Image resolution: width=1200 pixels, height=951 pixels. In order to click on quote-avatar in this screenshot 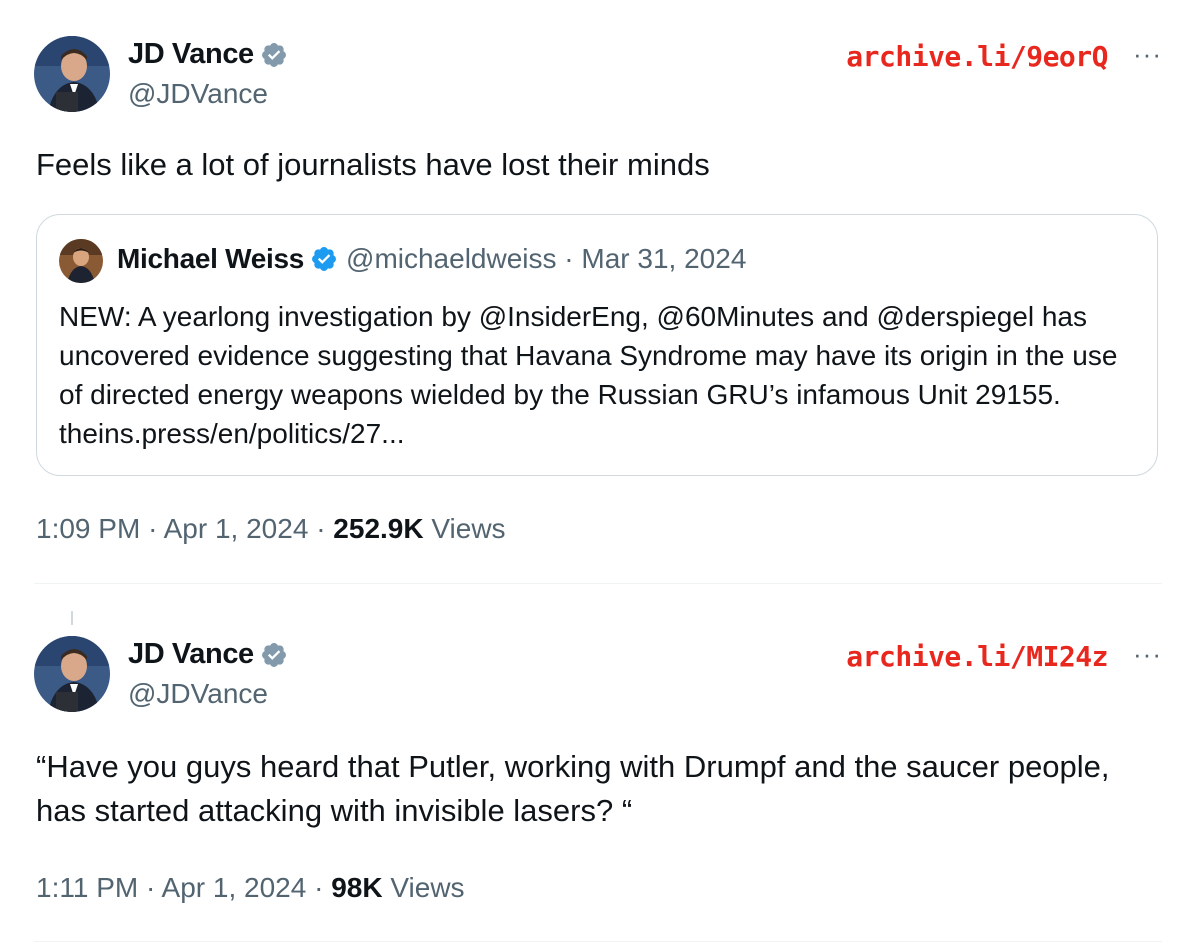, I will do `click(81, 261)`.